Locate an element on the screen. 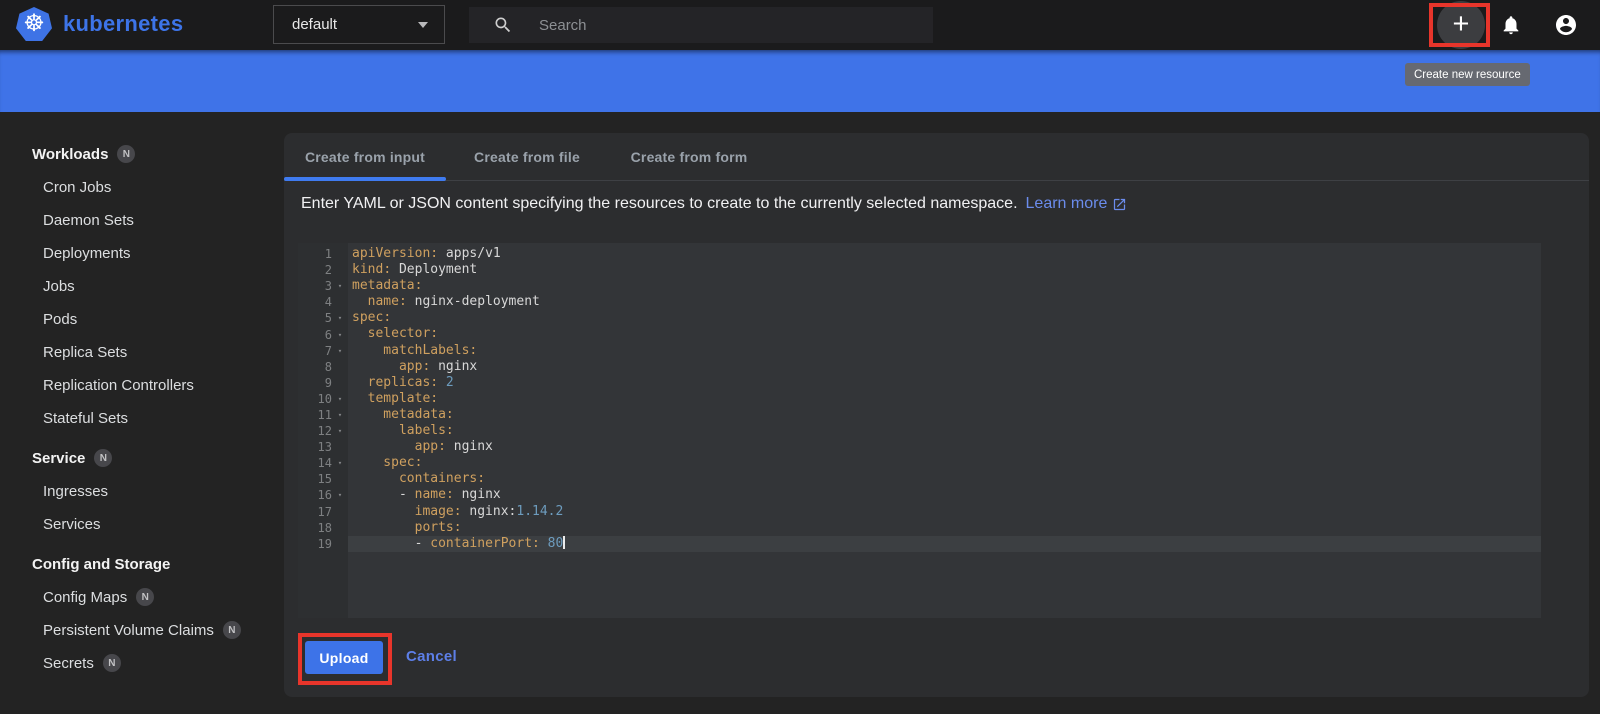 The image size is (1600, 714). line-number-cell: 5 ▾ is located at coordinates (323, 318).